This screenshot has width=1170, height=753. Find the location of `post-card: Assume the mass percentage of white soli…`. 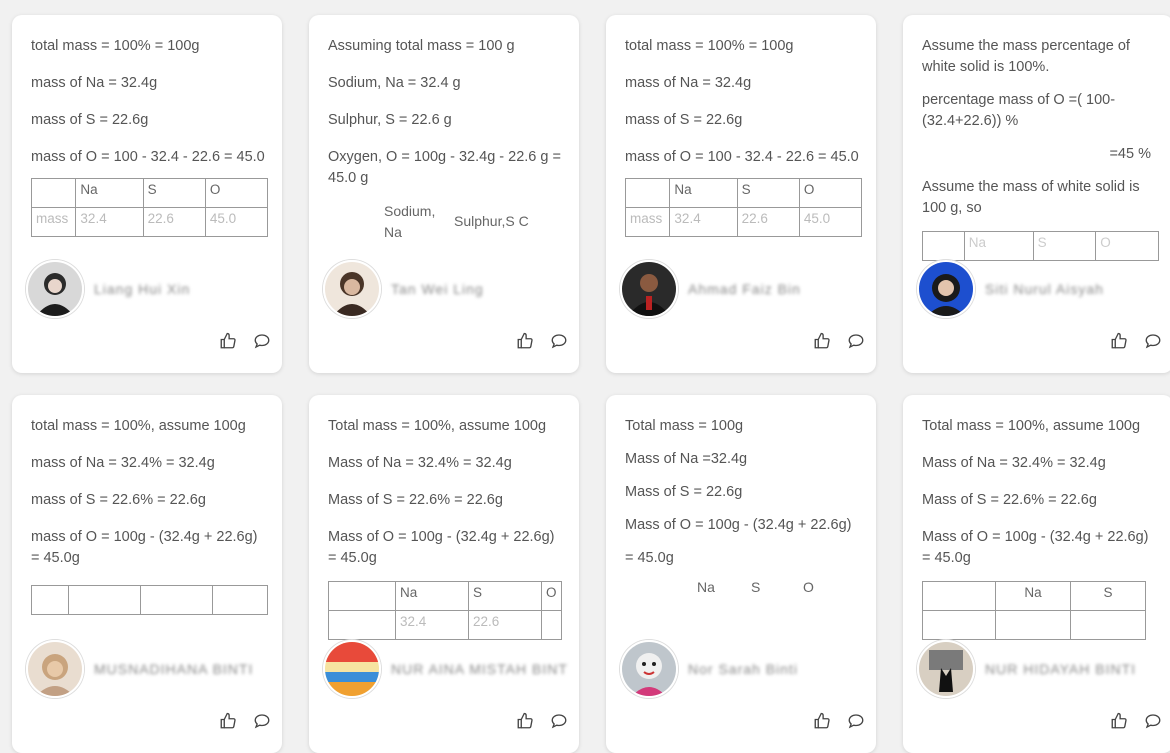

post-card: Assume the mass percentage of white soli… is located at coordinates (1036, 194).